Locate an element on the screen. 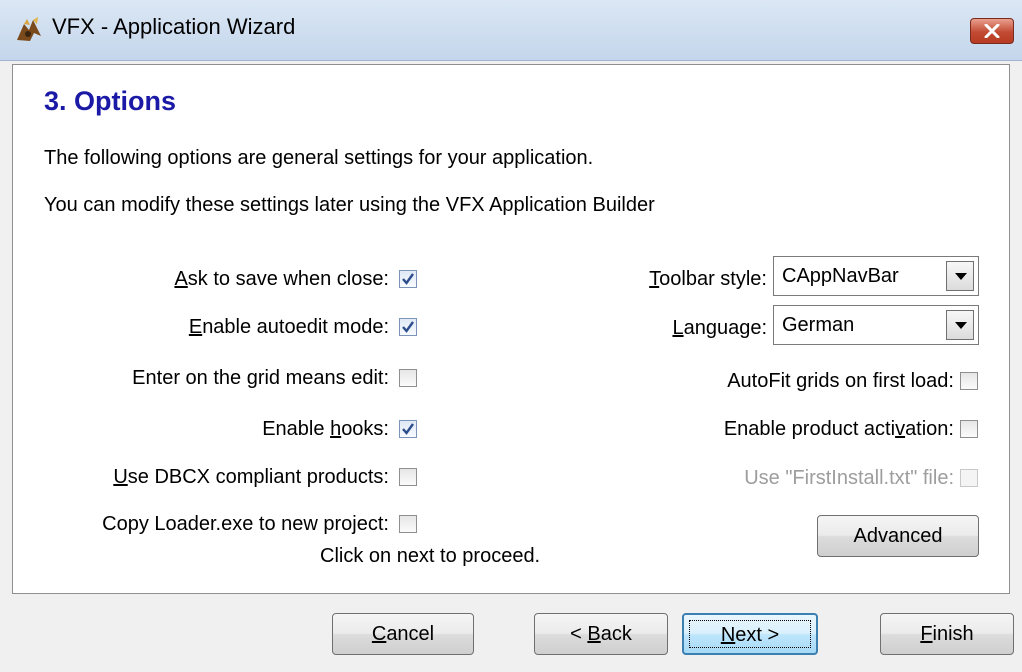  copy-loader-label: Copy Loader.exe to new project: is located at coordinates (245, 524).